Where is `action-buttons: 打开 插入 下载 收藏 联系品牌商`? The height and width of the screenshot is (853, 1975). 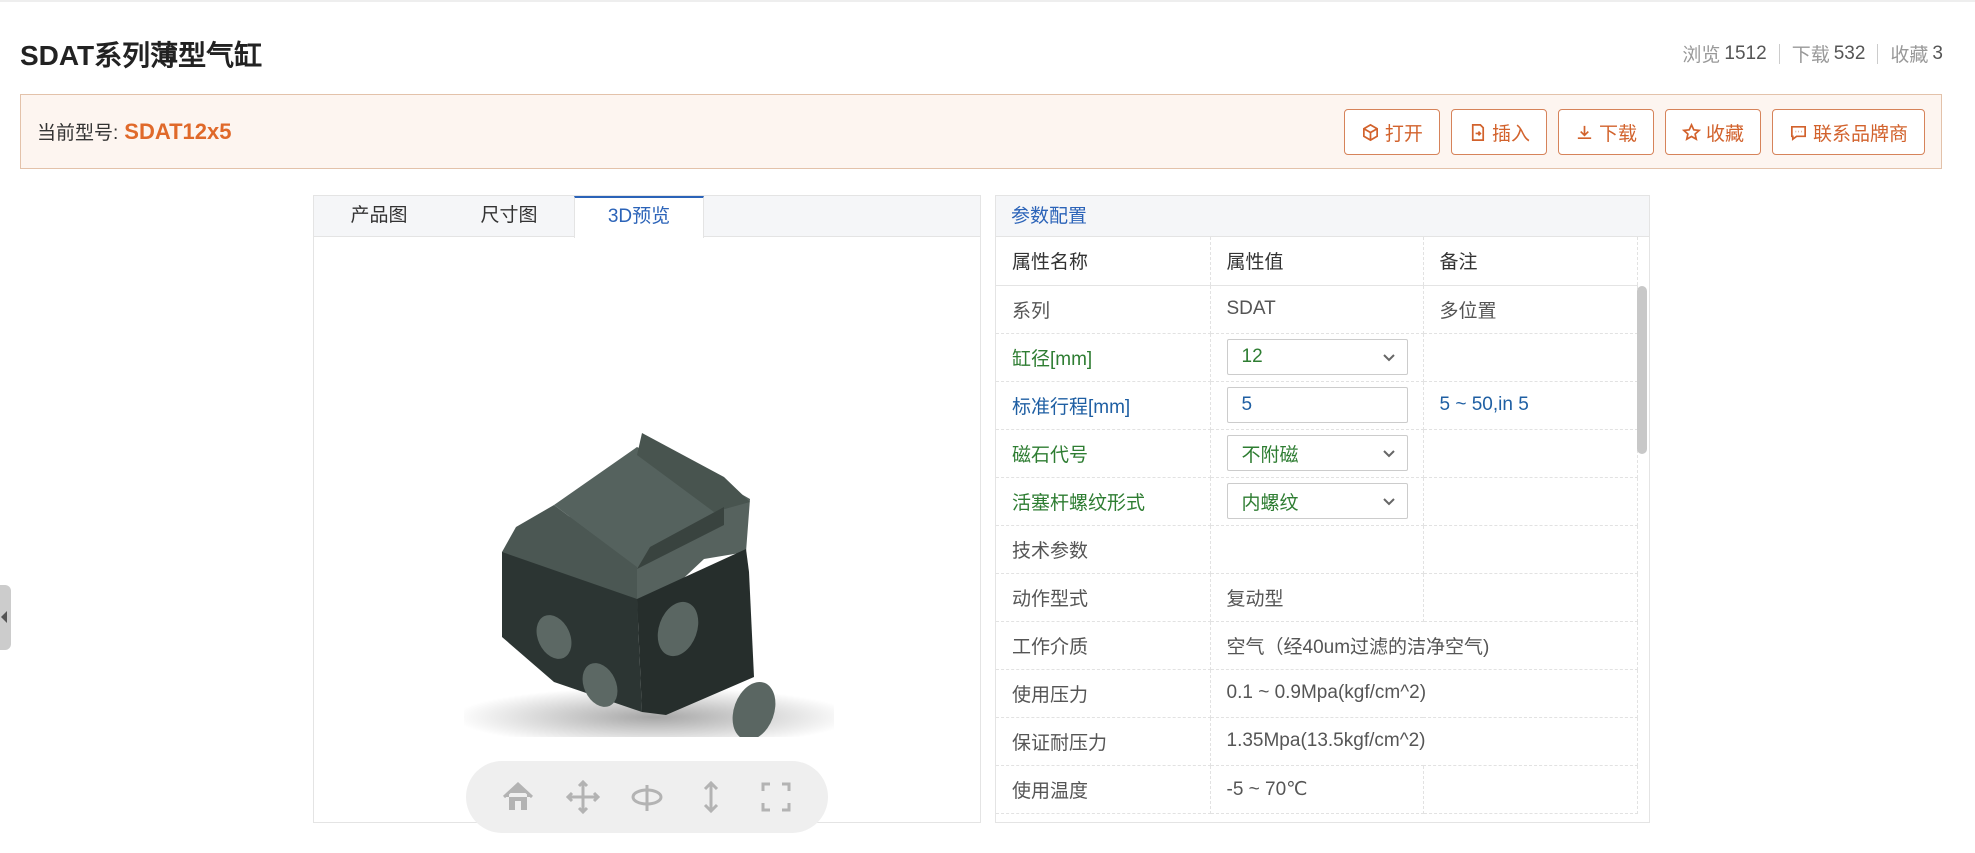 action-buttons: 打开 插入 下载 收藏 联系品牌商 is located at coordinates (1634, 132).